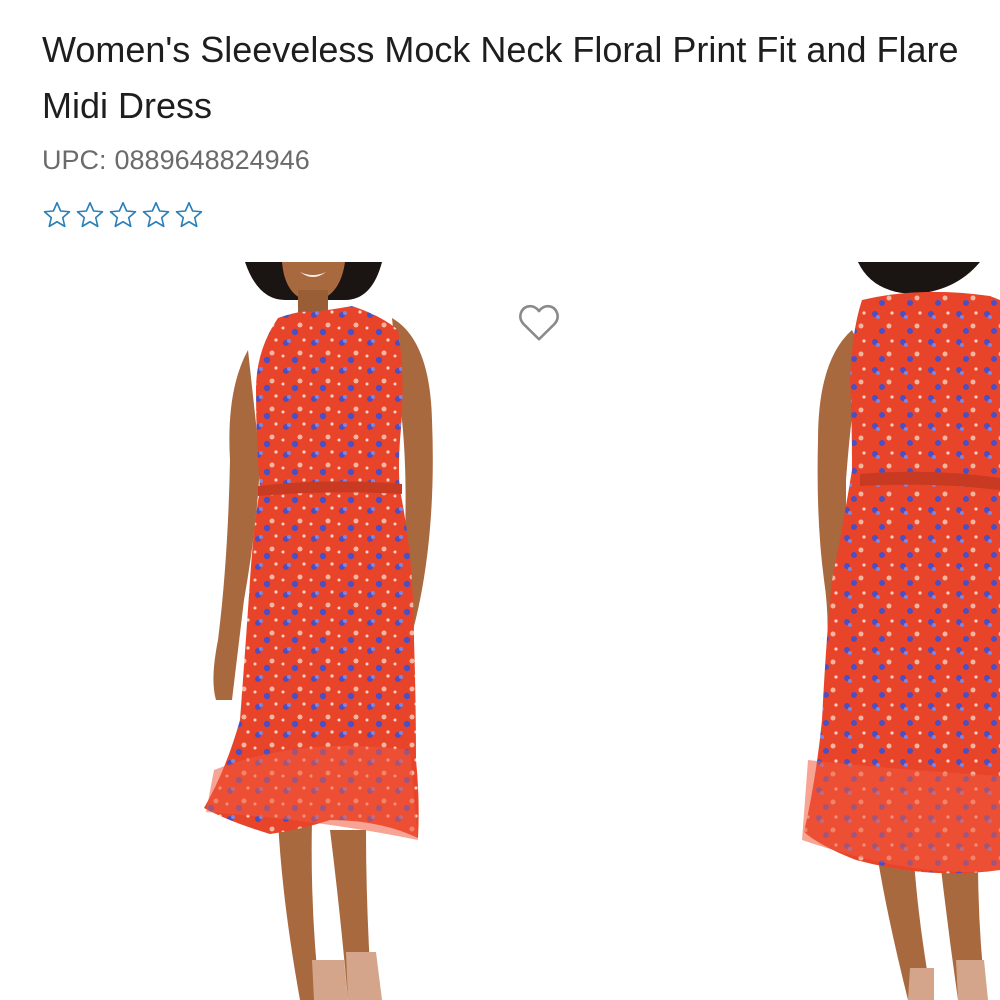  What do you see at coordinates (74, 160) in the screenshot?
I see `upc-label: UPC:` at bounding box center [74, 160].